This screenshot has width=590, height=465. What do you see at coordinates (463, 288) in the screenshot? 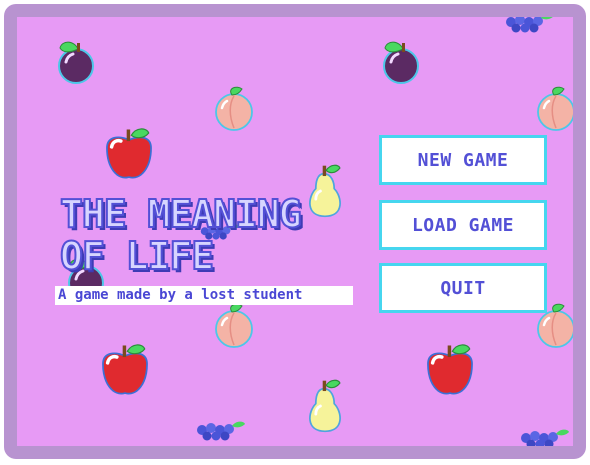
I see `quit-button: QUIT` at bounding box center [463, 288].